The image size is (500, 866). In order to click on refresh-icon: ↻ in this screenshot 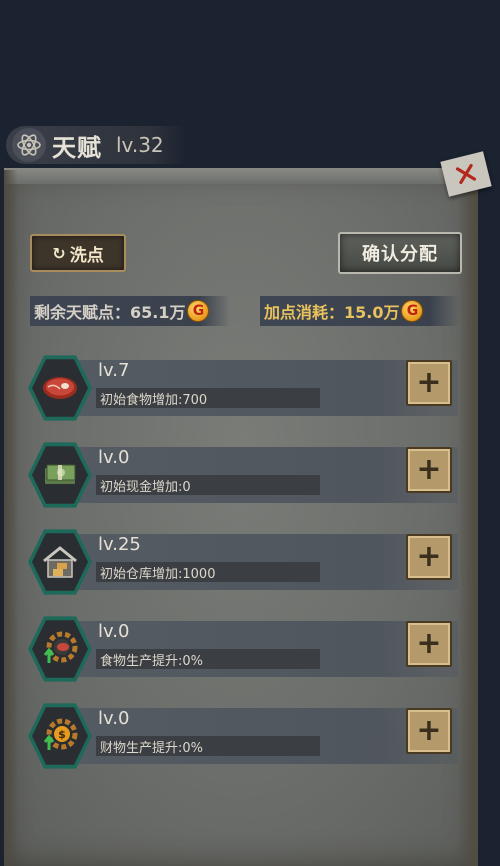, I will do `click(59, 253)`.